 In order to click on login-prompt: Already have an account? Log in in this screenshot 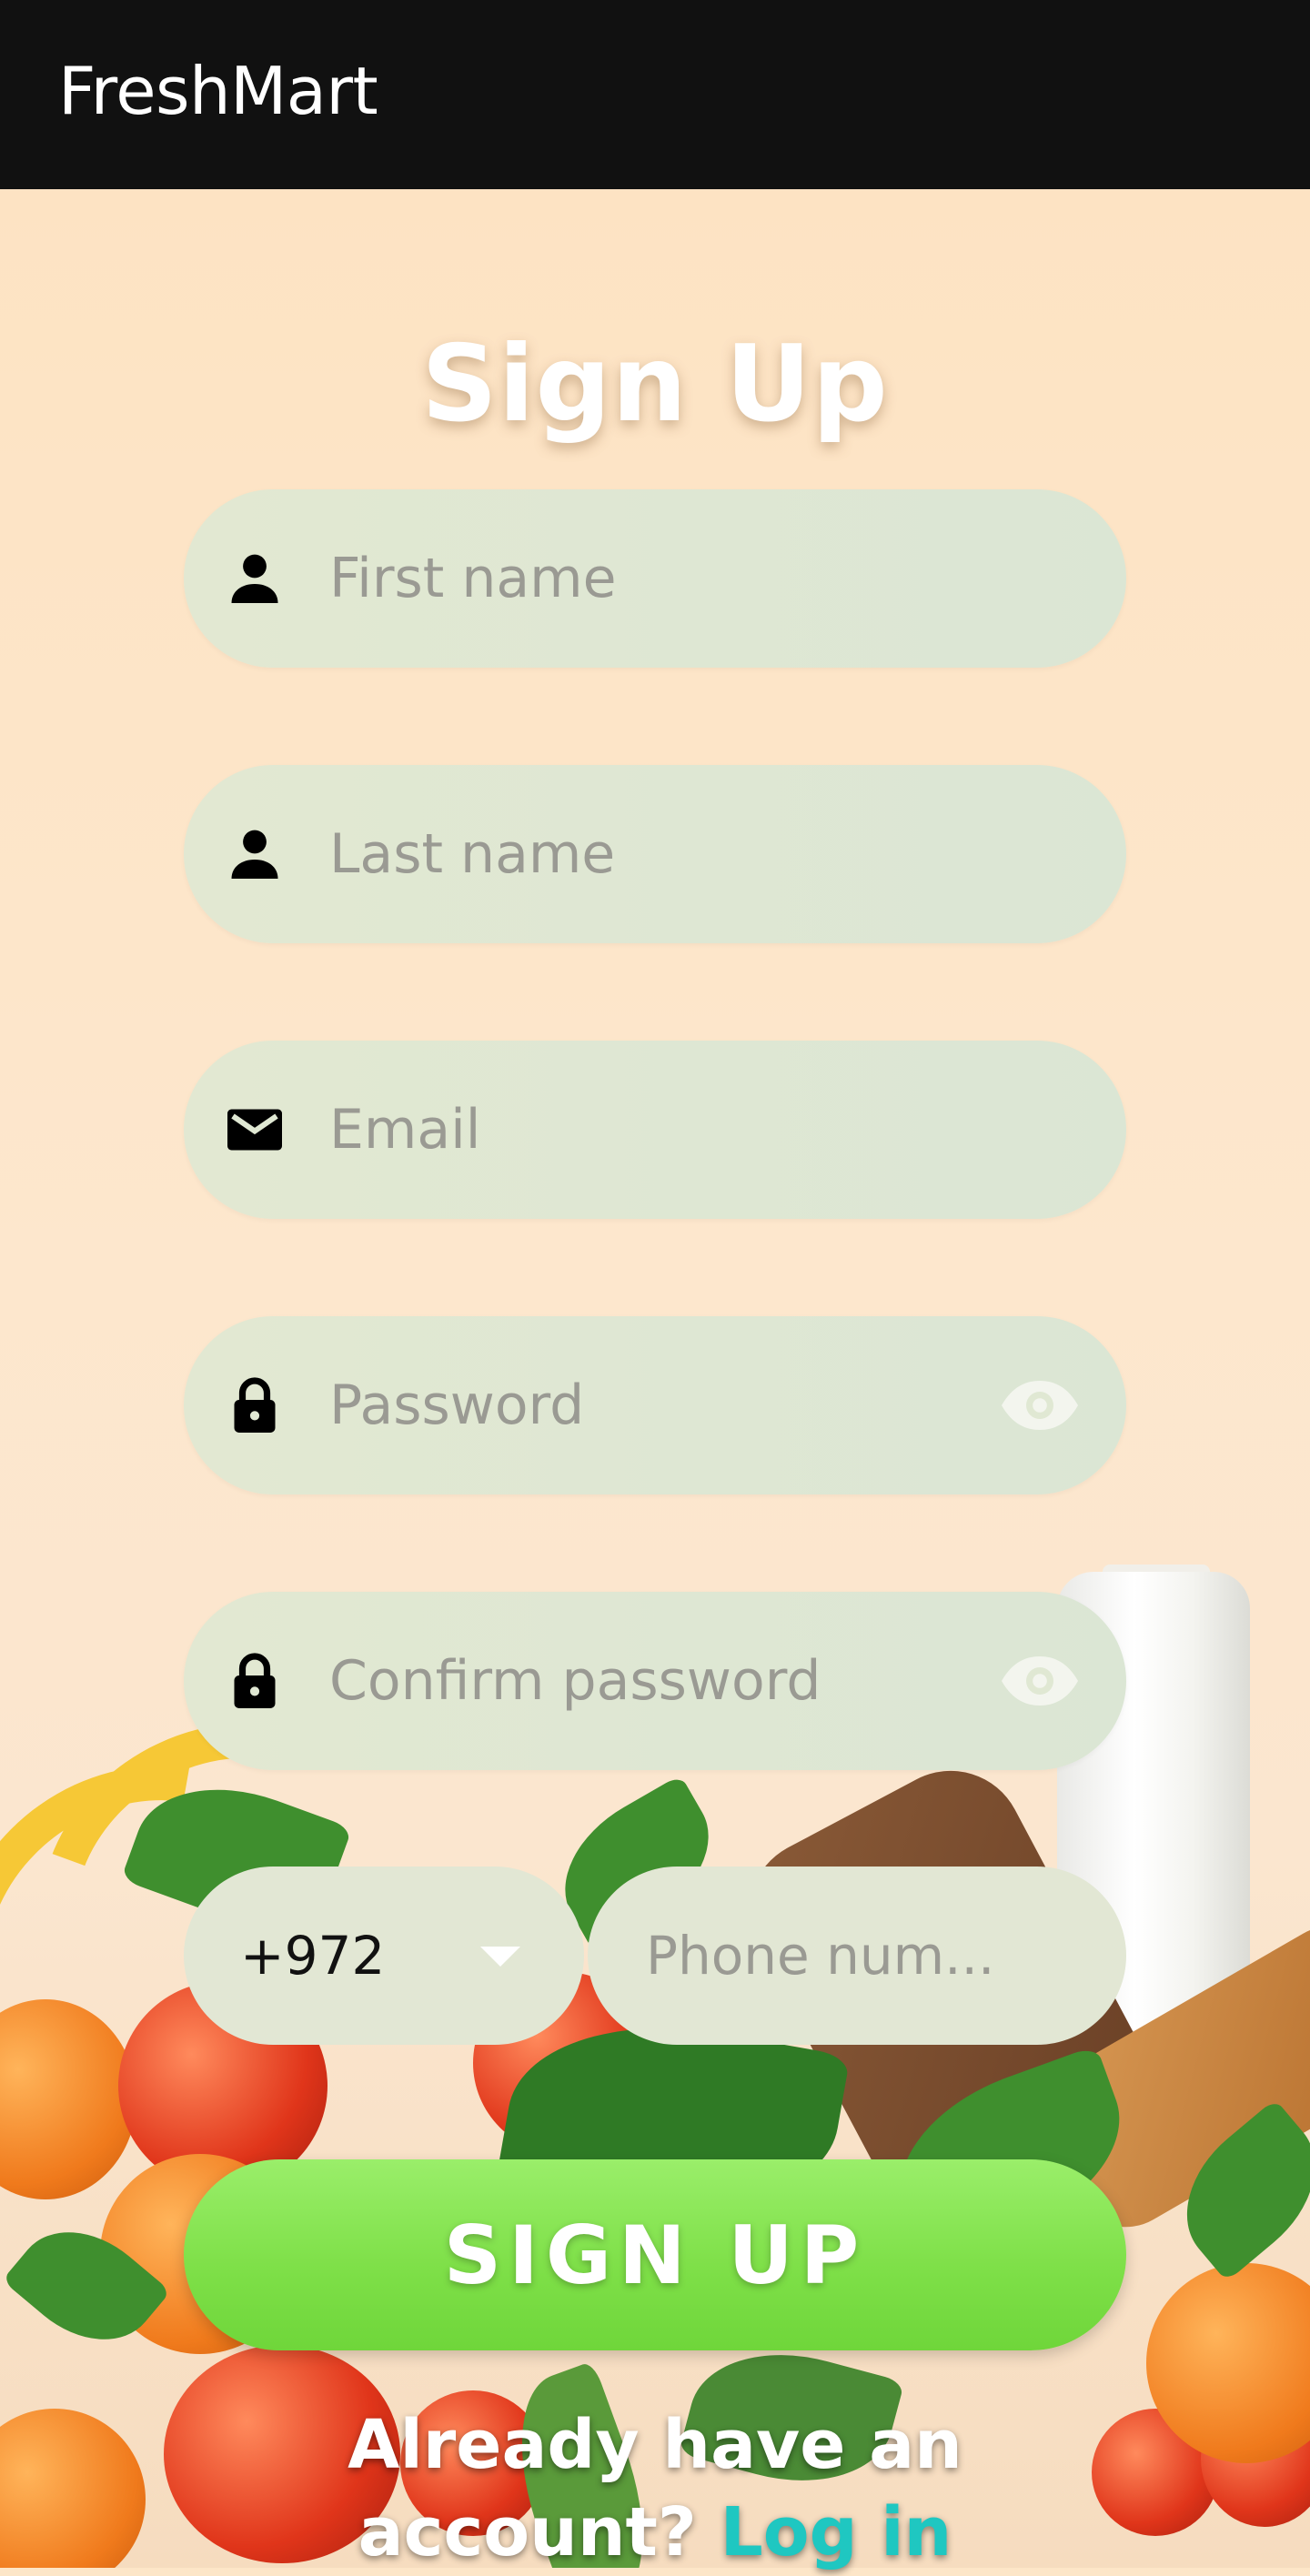, I will do `click(655, 2488)`.